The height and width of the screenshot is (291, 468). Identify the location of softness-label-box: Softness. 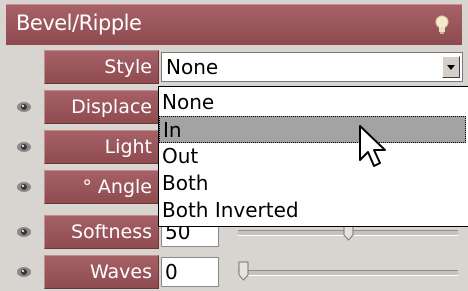
(101, 232).